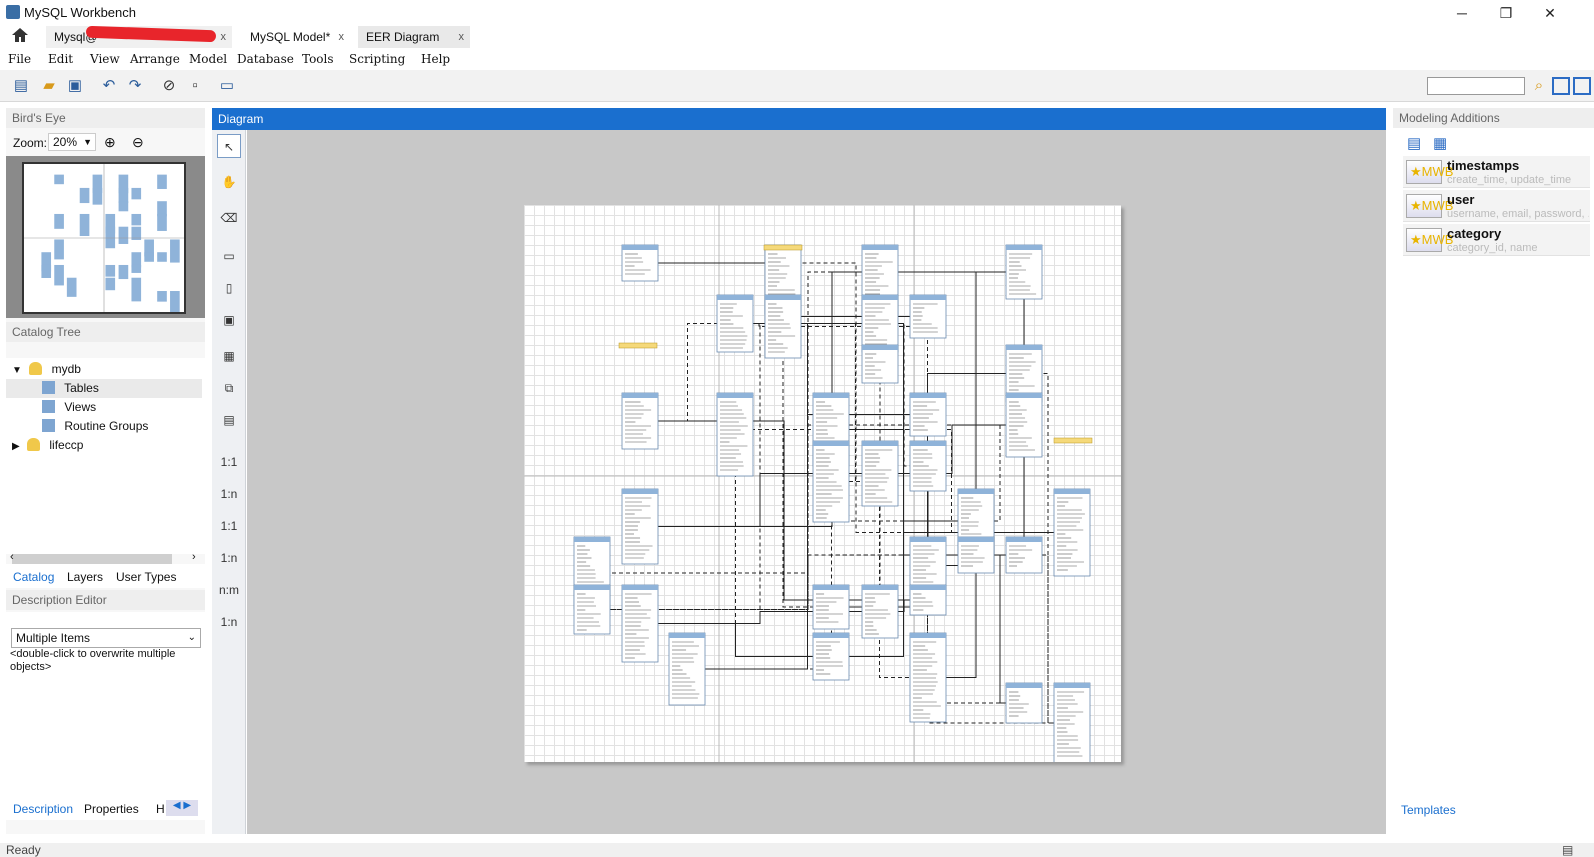  What do you see at coordinates (229, 462) in the screenshot?
I see `relation-1-1-icon: 1:1` at bounding box center [229, 462].